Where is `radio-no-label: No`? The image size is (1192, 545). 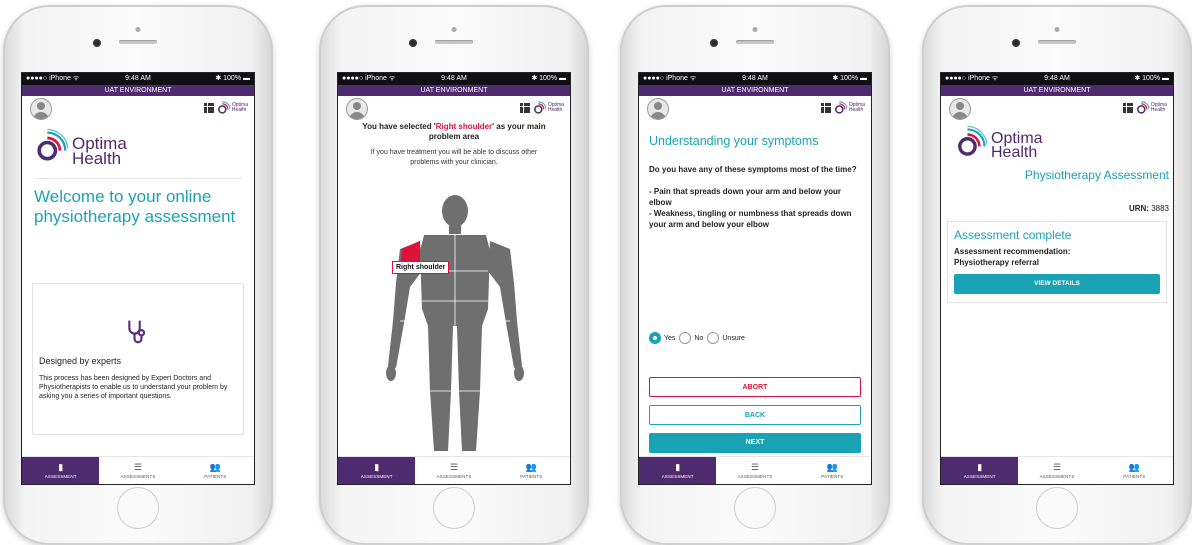 radio-no-label: No is located at coordinates (699, 338).